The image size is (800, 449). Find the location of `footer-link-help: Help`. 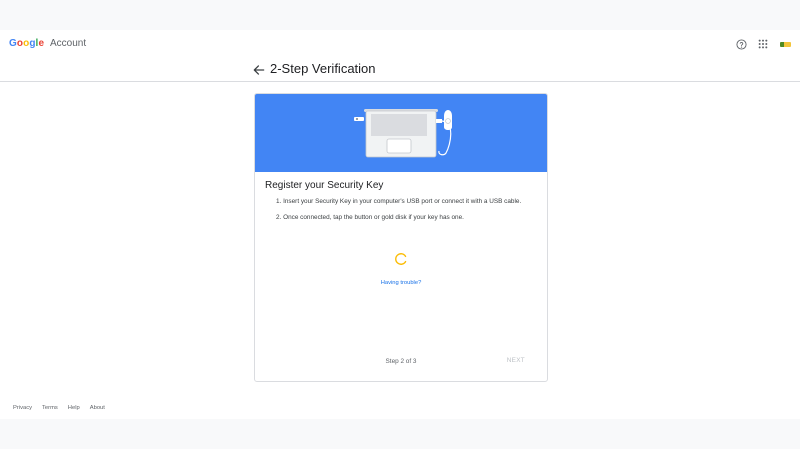

footer-link-help: Help is located at coordinates (74, 408).